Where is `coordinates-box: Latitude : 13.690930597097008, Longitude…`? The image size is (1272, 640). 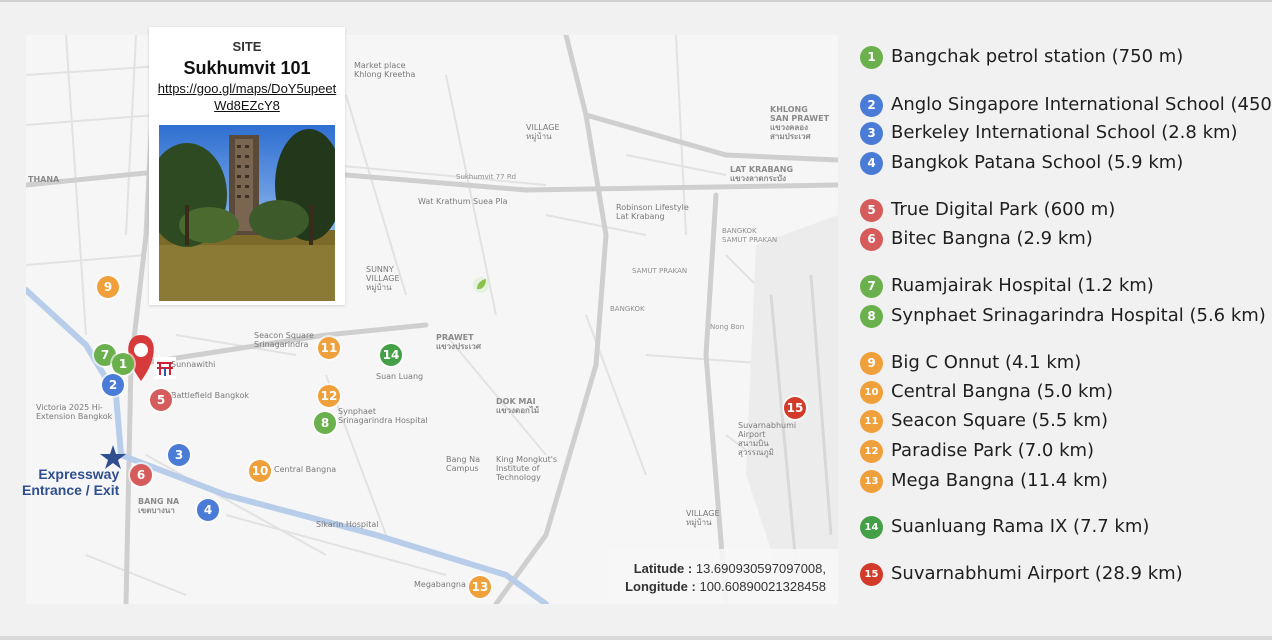
coordinates-box: Latitude : 13.690930597097008, Longitude… is located at coordinates (723, 576).